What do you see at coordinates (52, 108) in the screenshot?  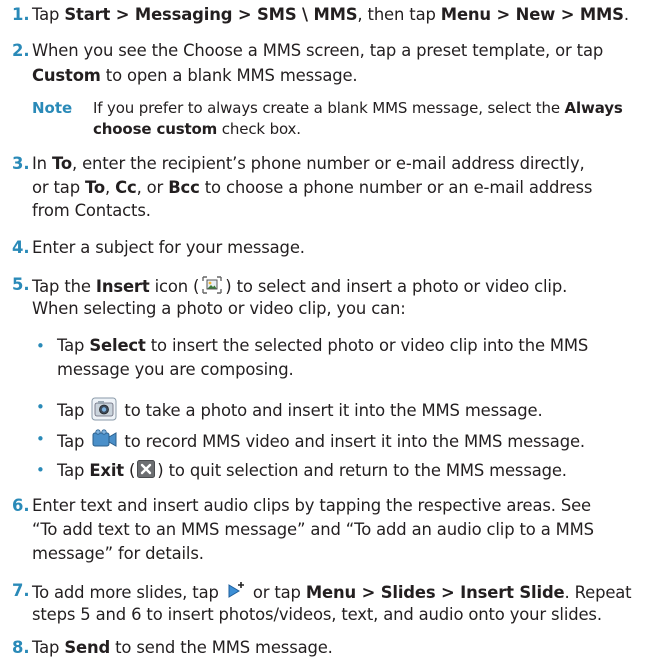 I see `note-label: Note` at bounding box center [52, 108].